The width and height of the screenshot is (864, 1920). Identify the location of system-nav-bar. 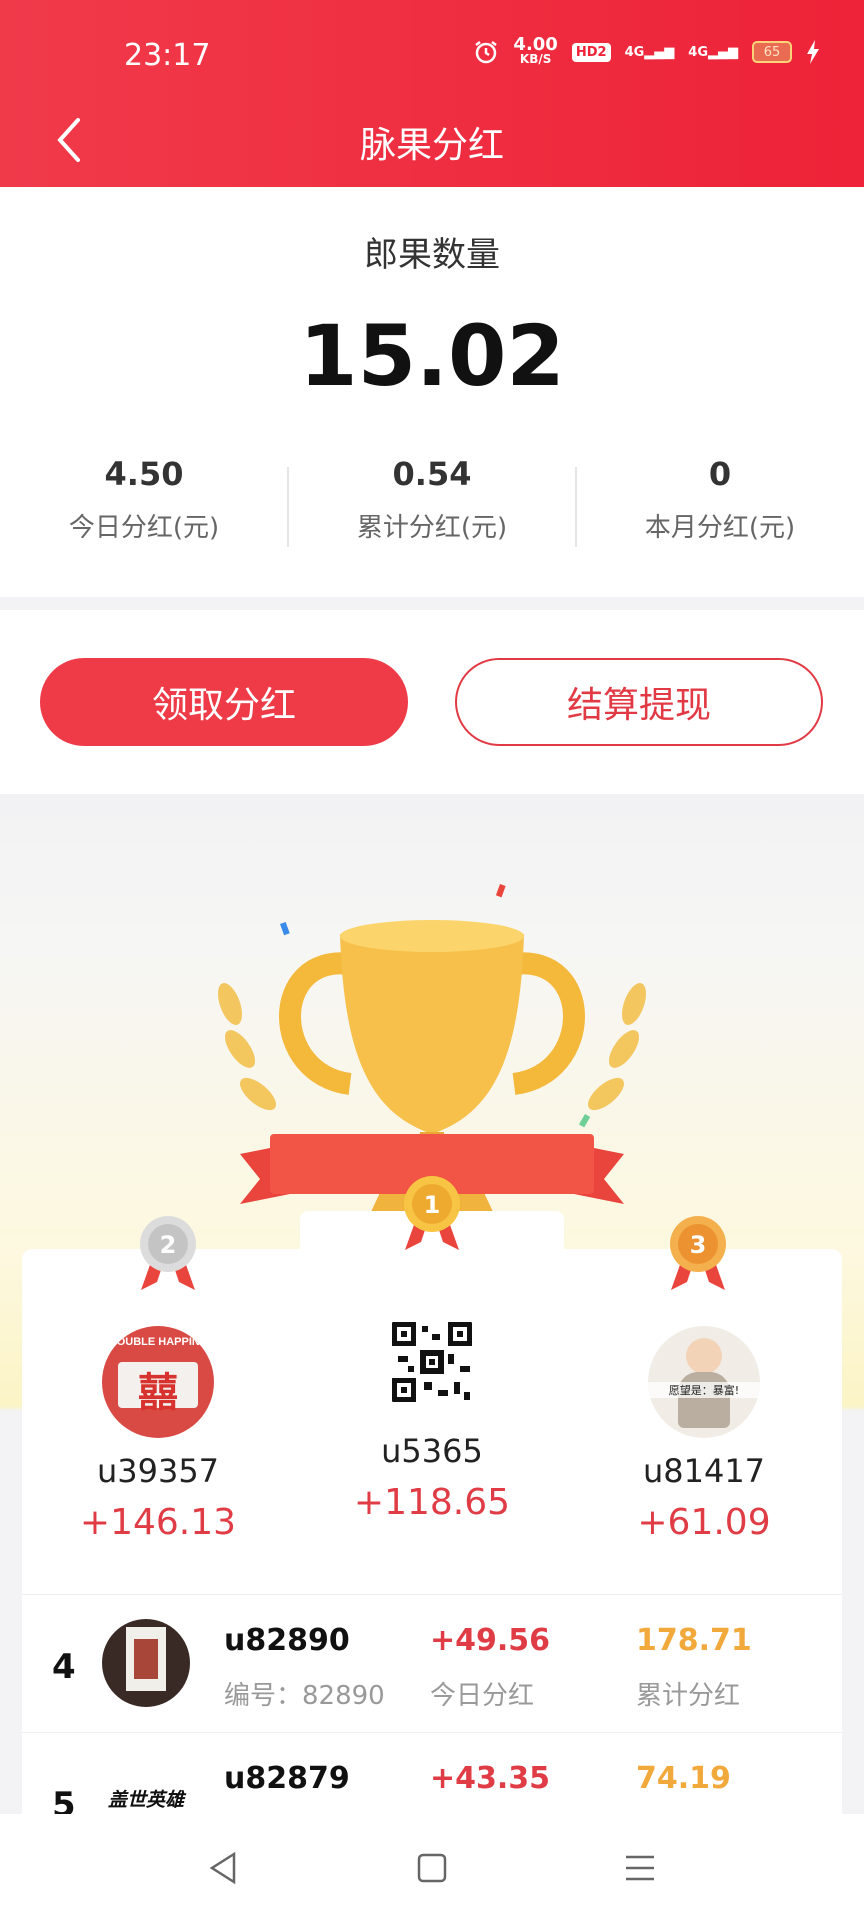
(432, 1867).